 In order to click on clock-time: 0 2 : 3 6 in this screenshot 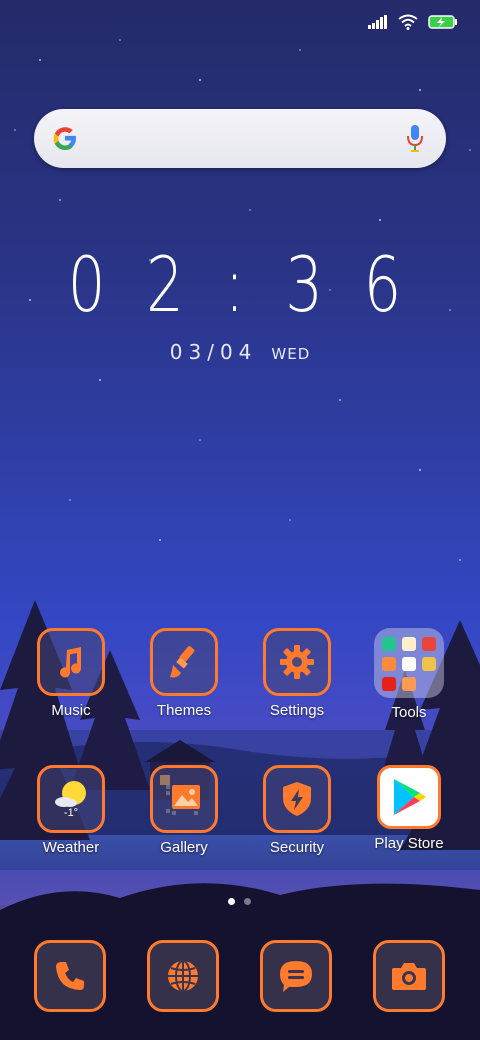, I will do `click(240, 284)`.